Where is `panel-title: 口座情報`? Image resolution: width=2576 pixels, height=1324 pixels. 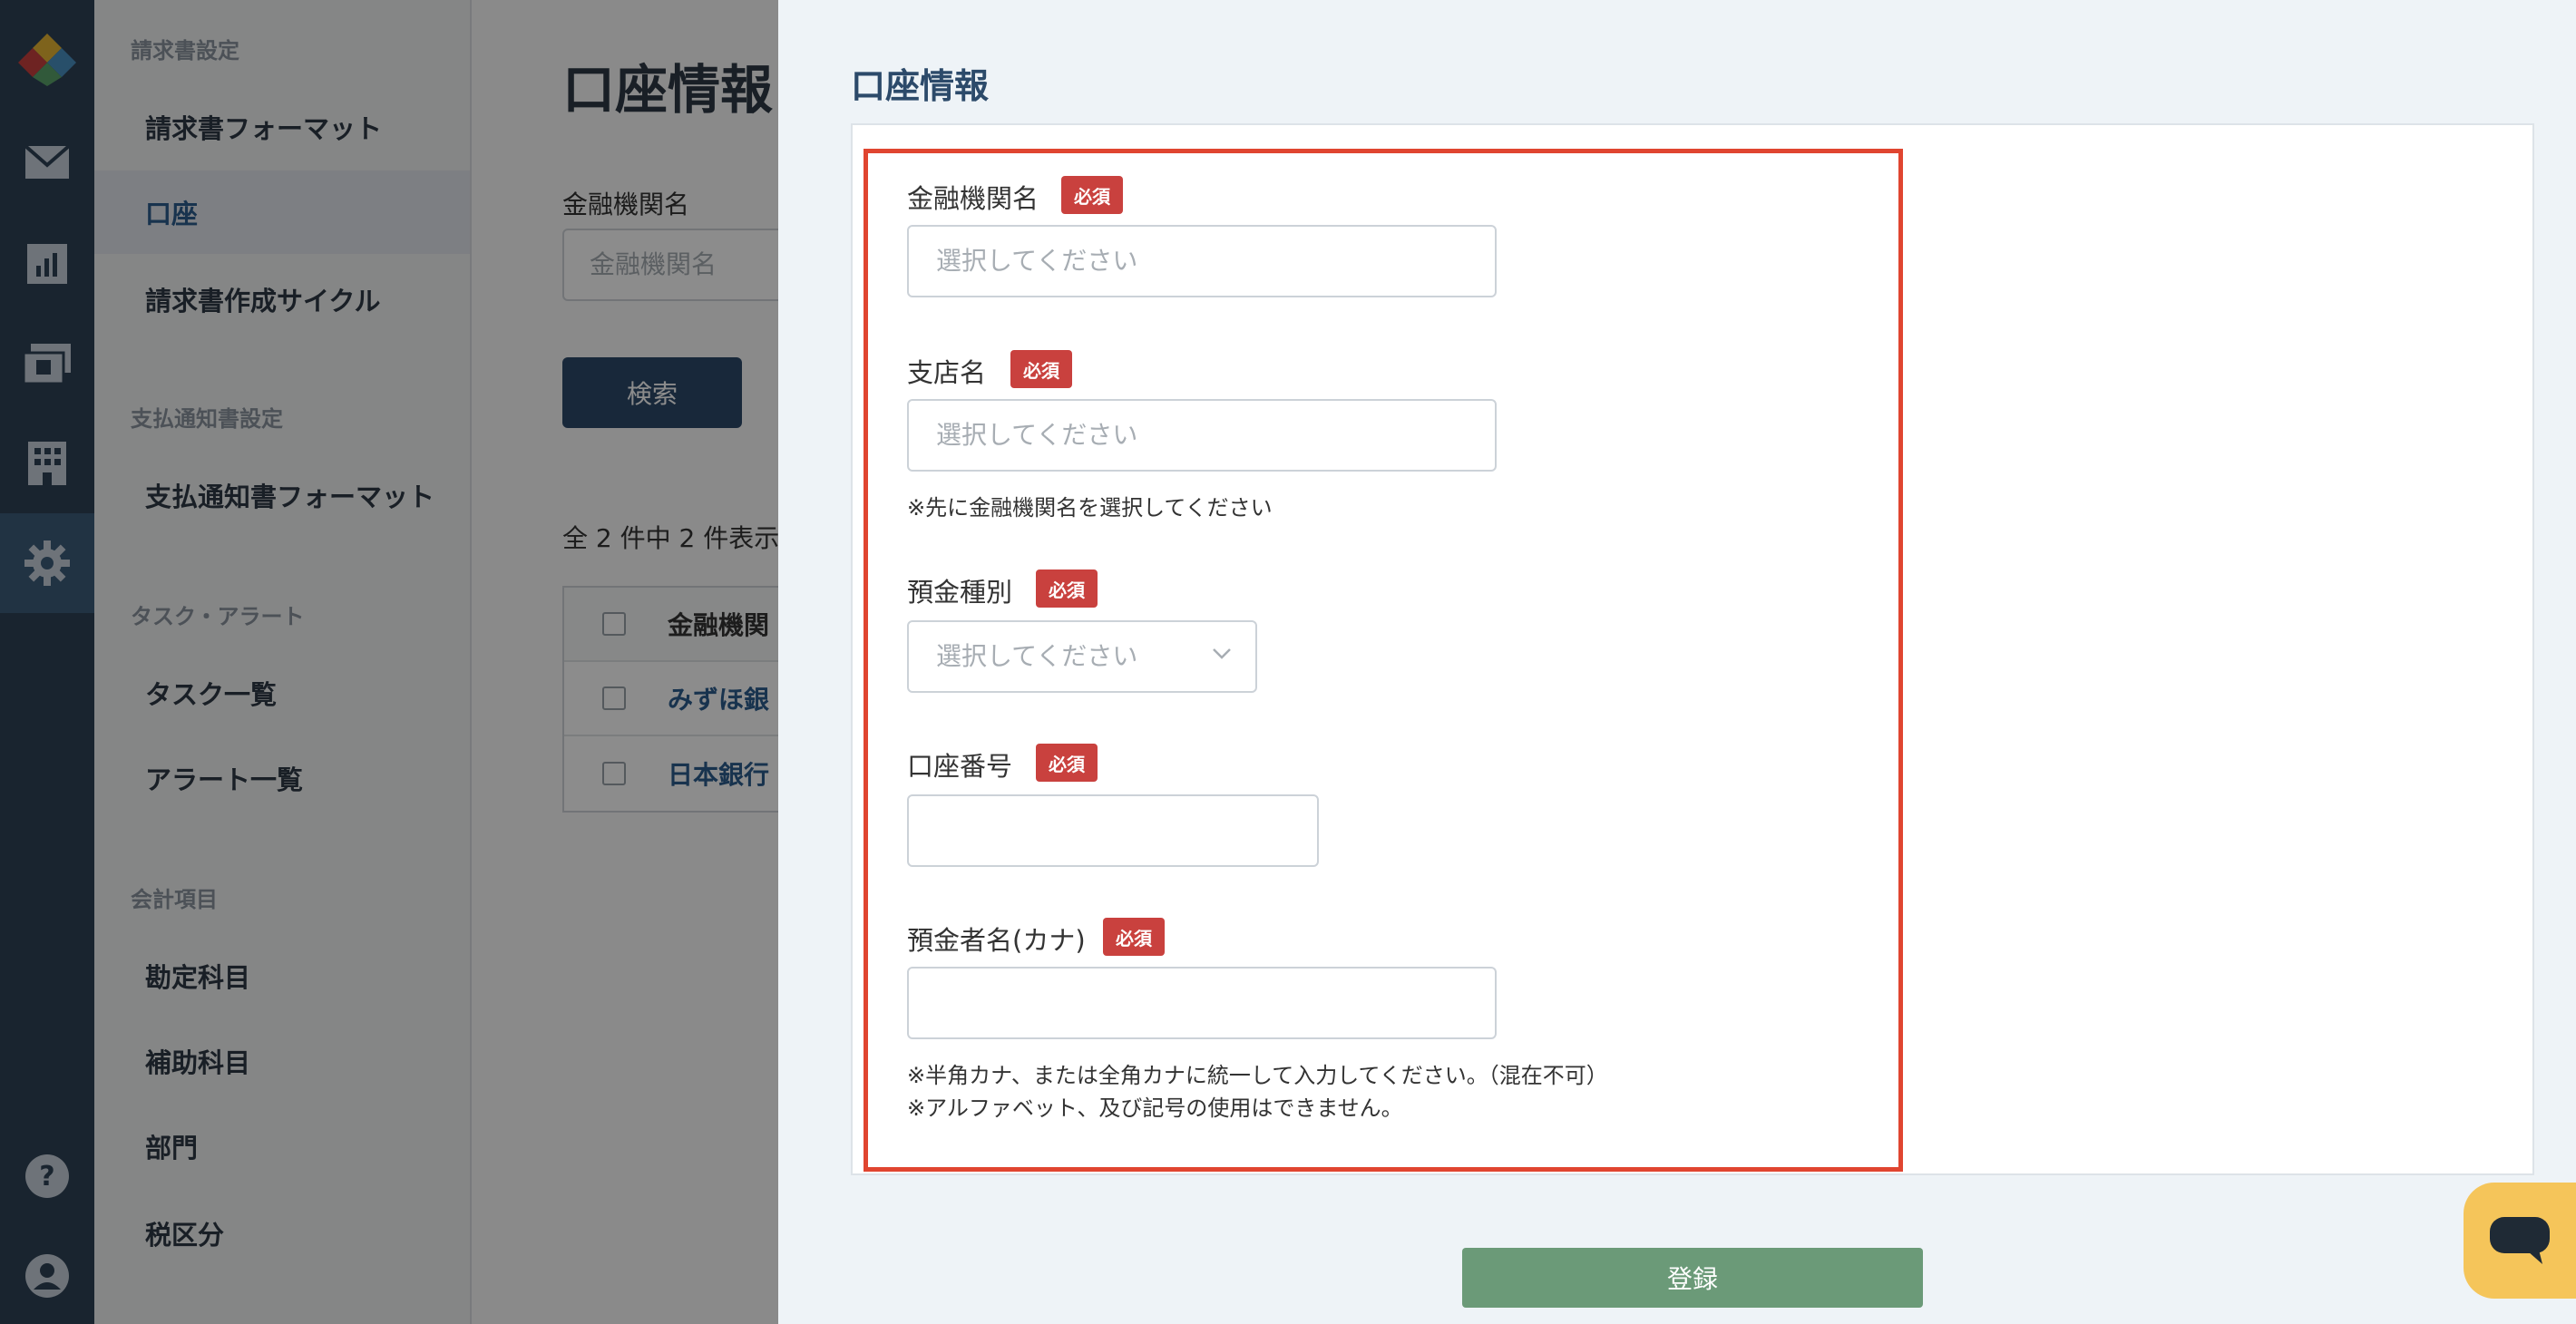
panel-title: 口座情報 is located at coordinates (920, 86).